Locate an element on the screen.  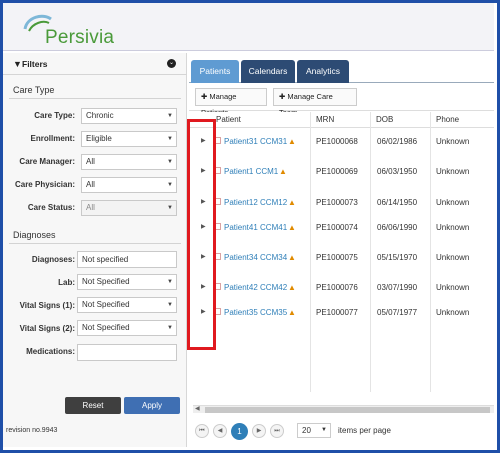
vital-signs-1-label: Vital Signs (1): is located at coordinates (47, 305).